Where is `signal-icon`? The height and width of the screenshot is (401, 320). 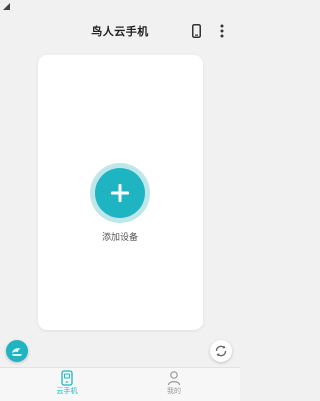
signal-icon is located at coordinates (6, 6).